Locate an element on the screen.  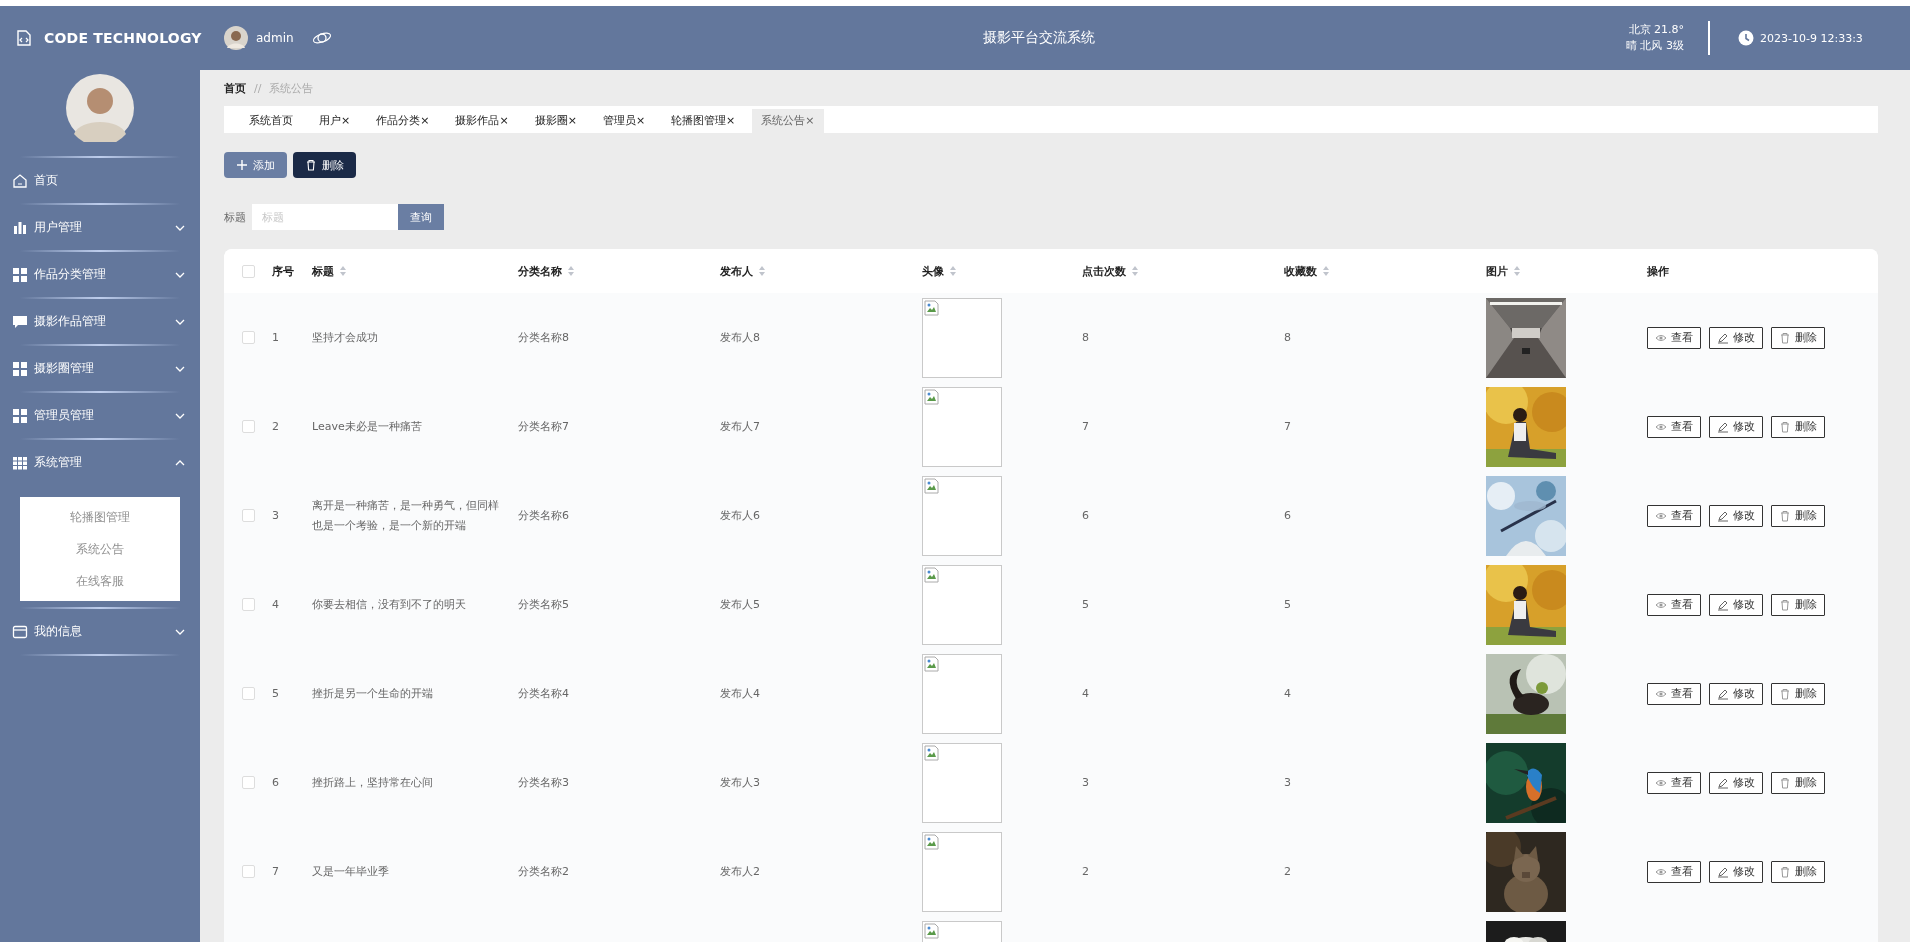
tab: 摄影圈× is located at coordinates (555, 121).